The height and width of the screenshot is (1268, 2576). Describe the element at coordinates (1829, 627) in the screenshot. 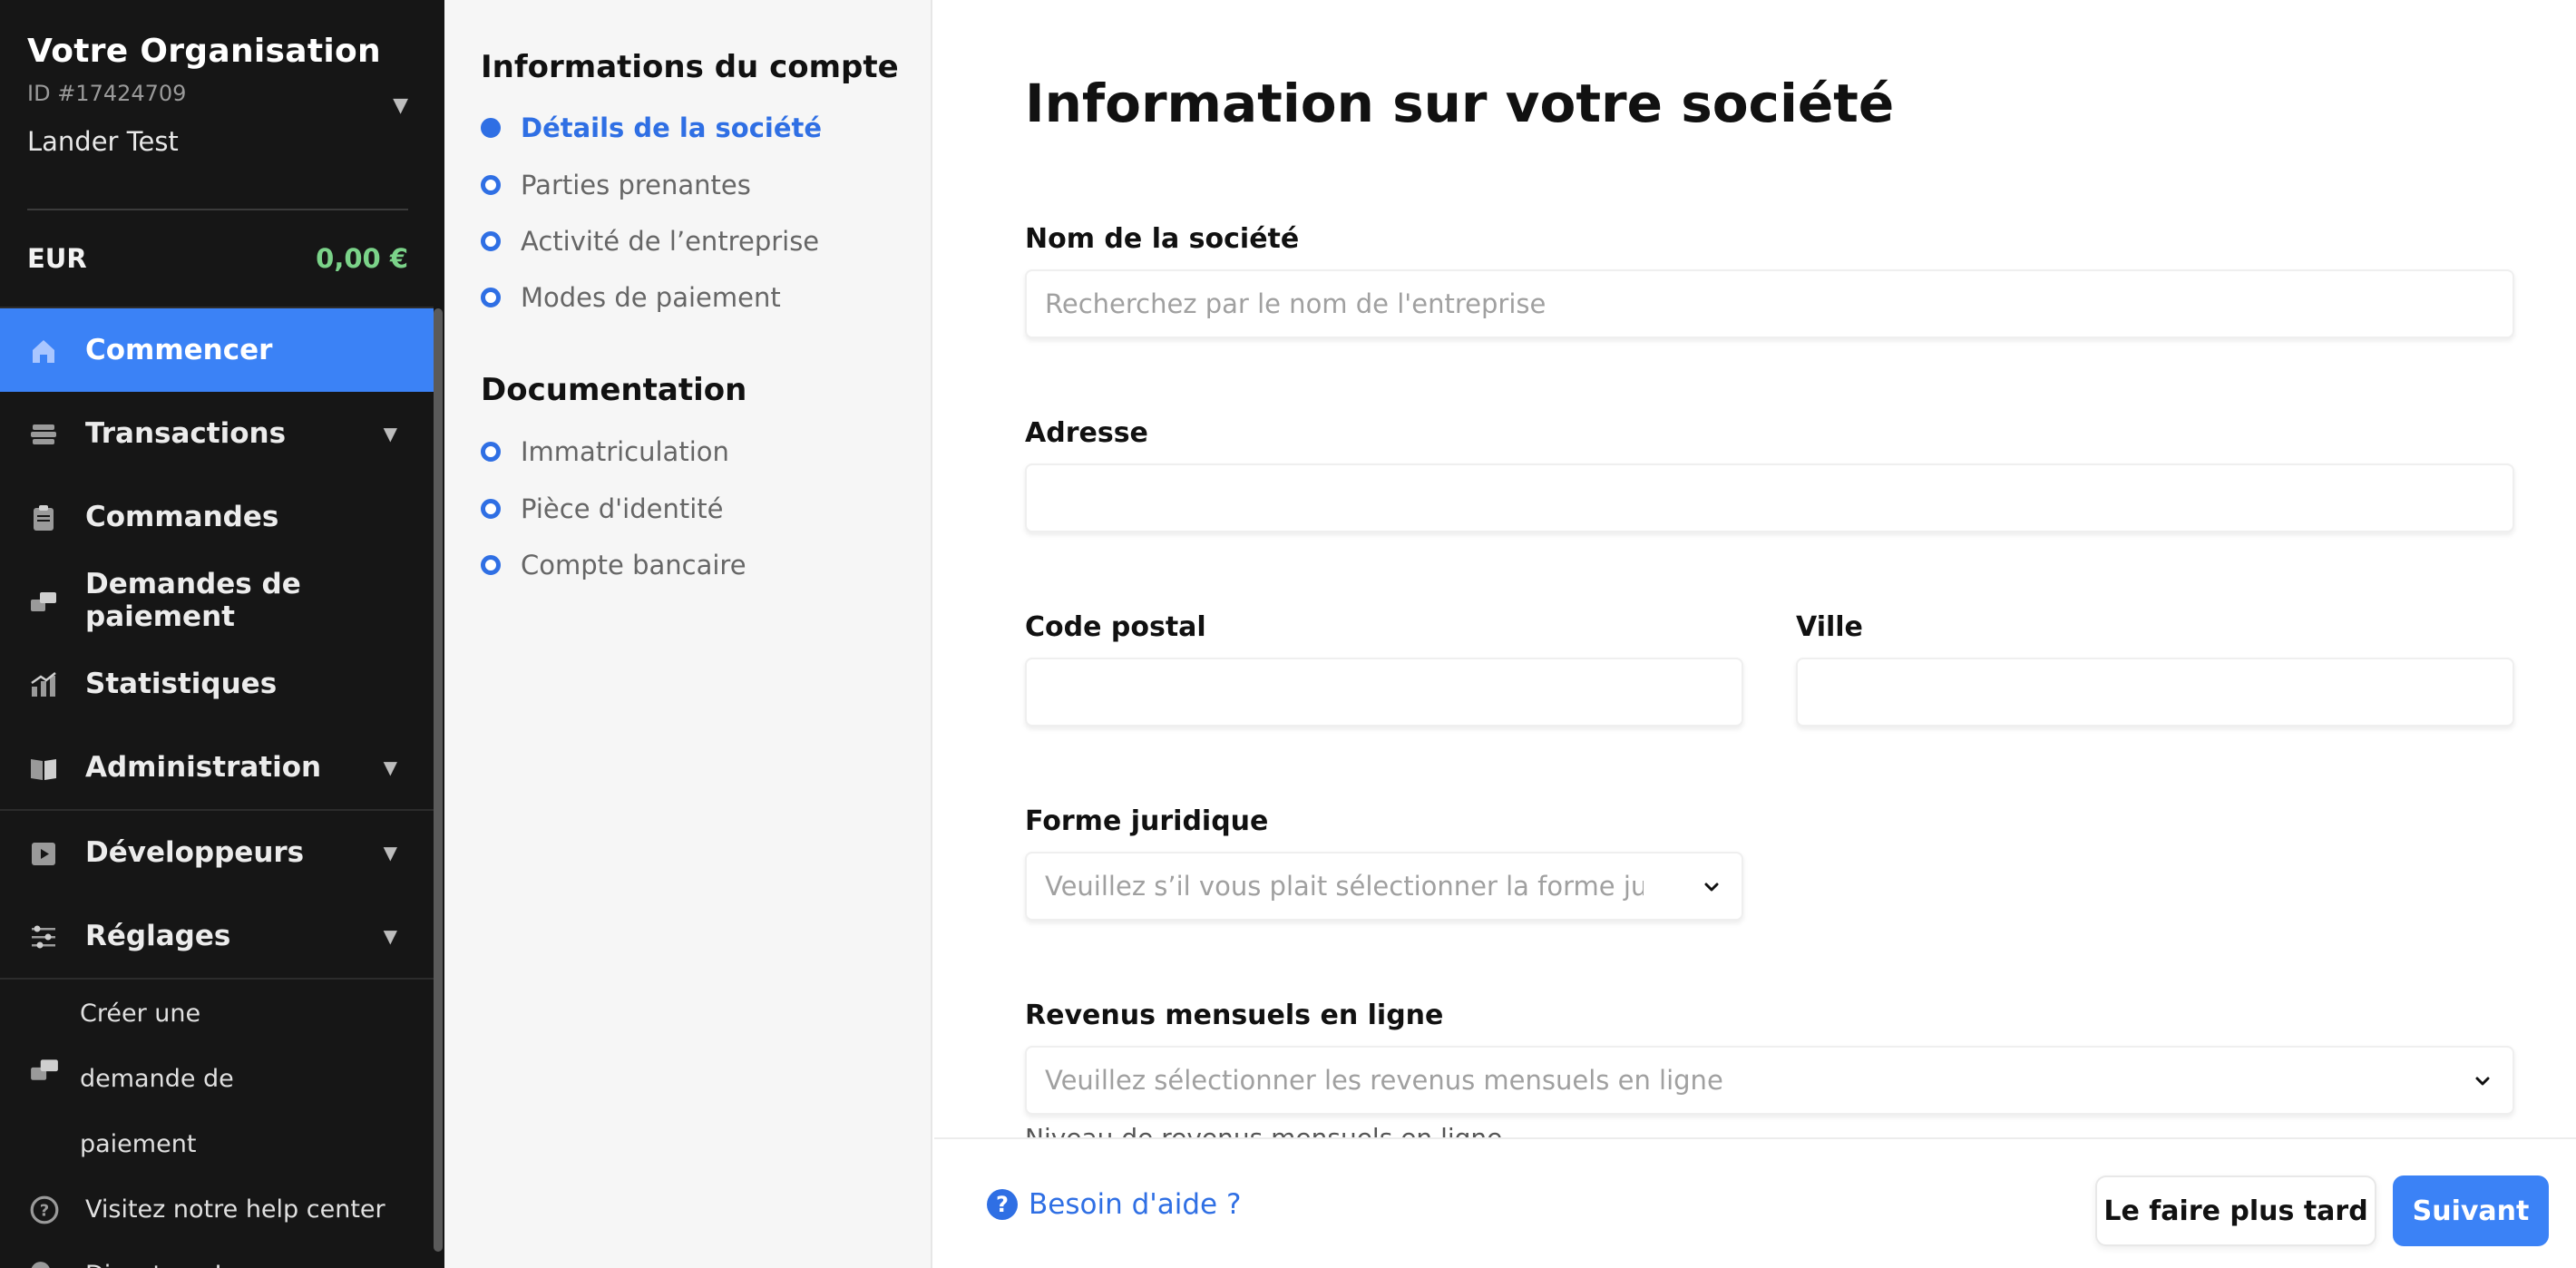

I see `city-label: Ville` at that location.